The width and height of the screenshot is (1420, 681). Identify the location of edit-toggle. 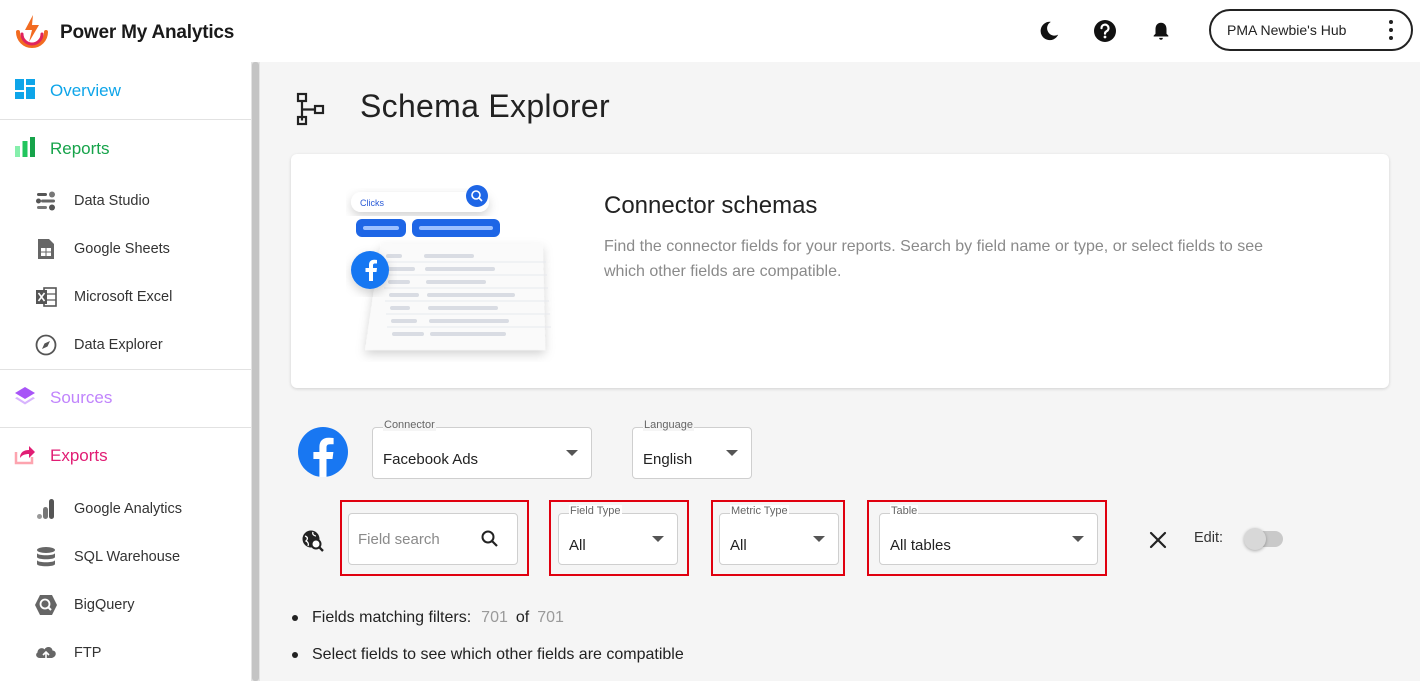
(1263, 539).